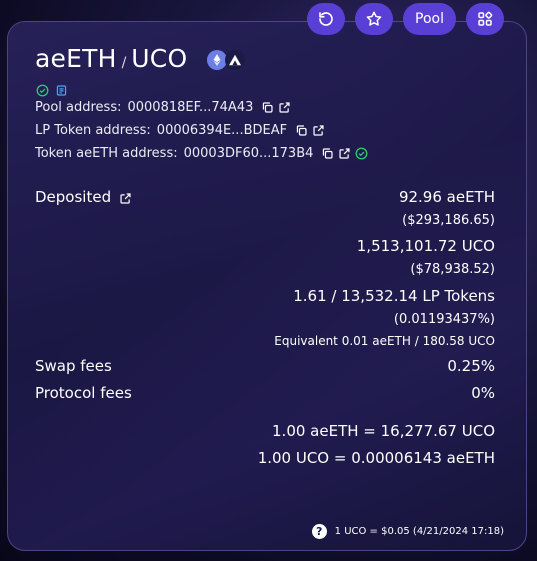 This screenshot has width=537, height=561. I want to click on lp-token-address-value: 00006394E...BDEAF, so click(222, 130).